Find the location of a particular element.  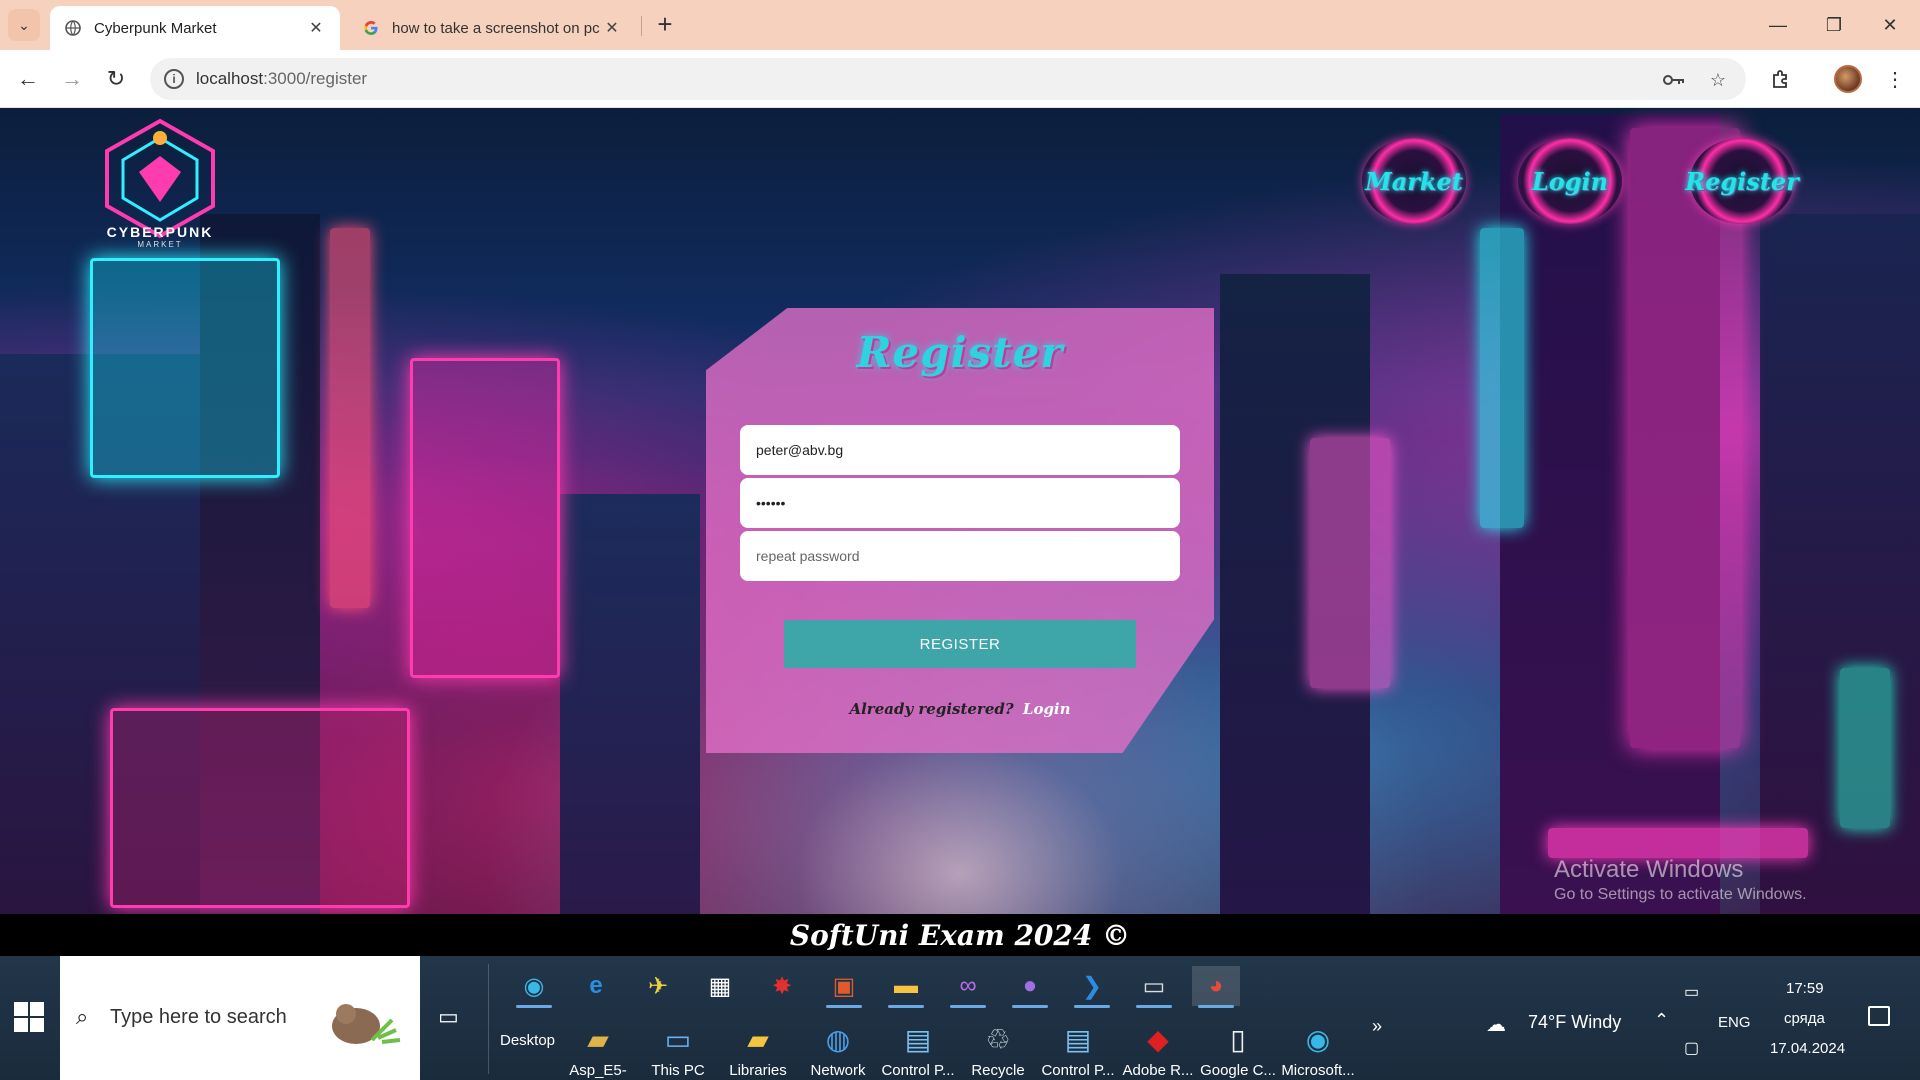

restore-icon: ❐ is located at coordinates (1834, 25).